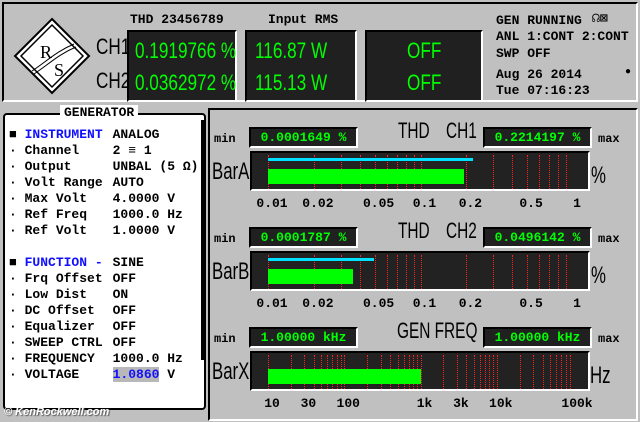 This screenshot has width=640, height=422. Describe the element at coordinates (303, 19) in the screenshot. I see `rms-label: Input RMS` at that location.